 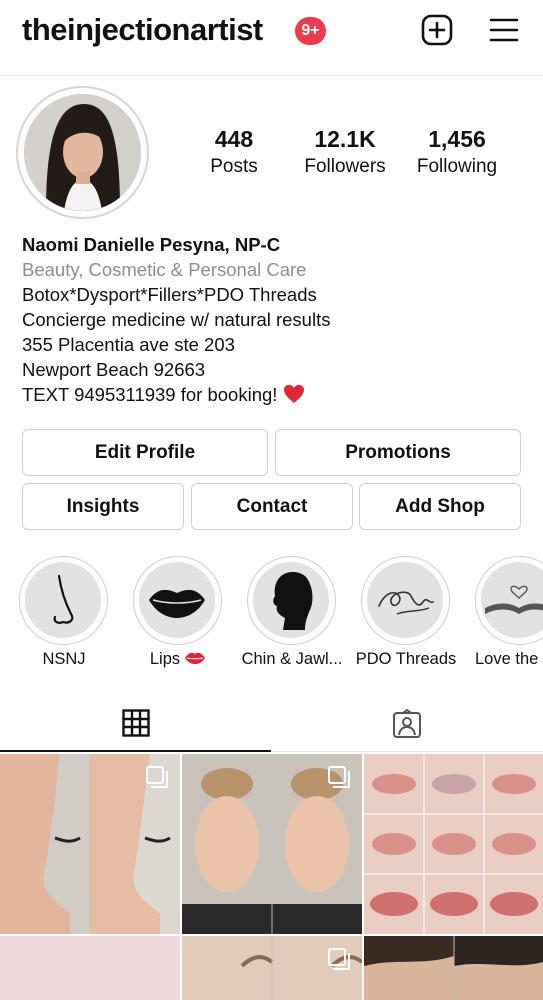 What do you see at coordinates (271, 38) in the screenshot?
I see `profile-header: theinjectionartist 9+` at bounding box center [271, 38].